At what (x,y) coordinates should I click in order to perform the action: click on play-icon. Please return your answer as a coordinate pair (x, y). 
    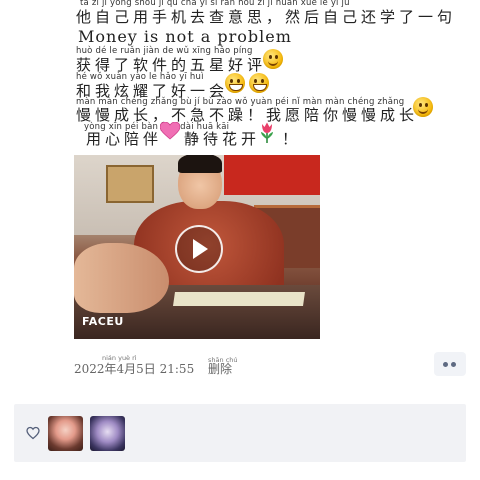
    Looking at the image, I should click on (199, 249).